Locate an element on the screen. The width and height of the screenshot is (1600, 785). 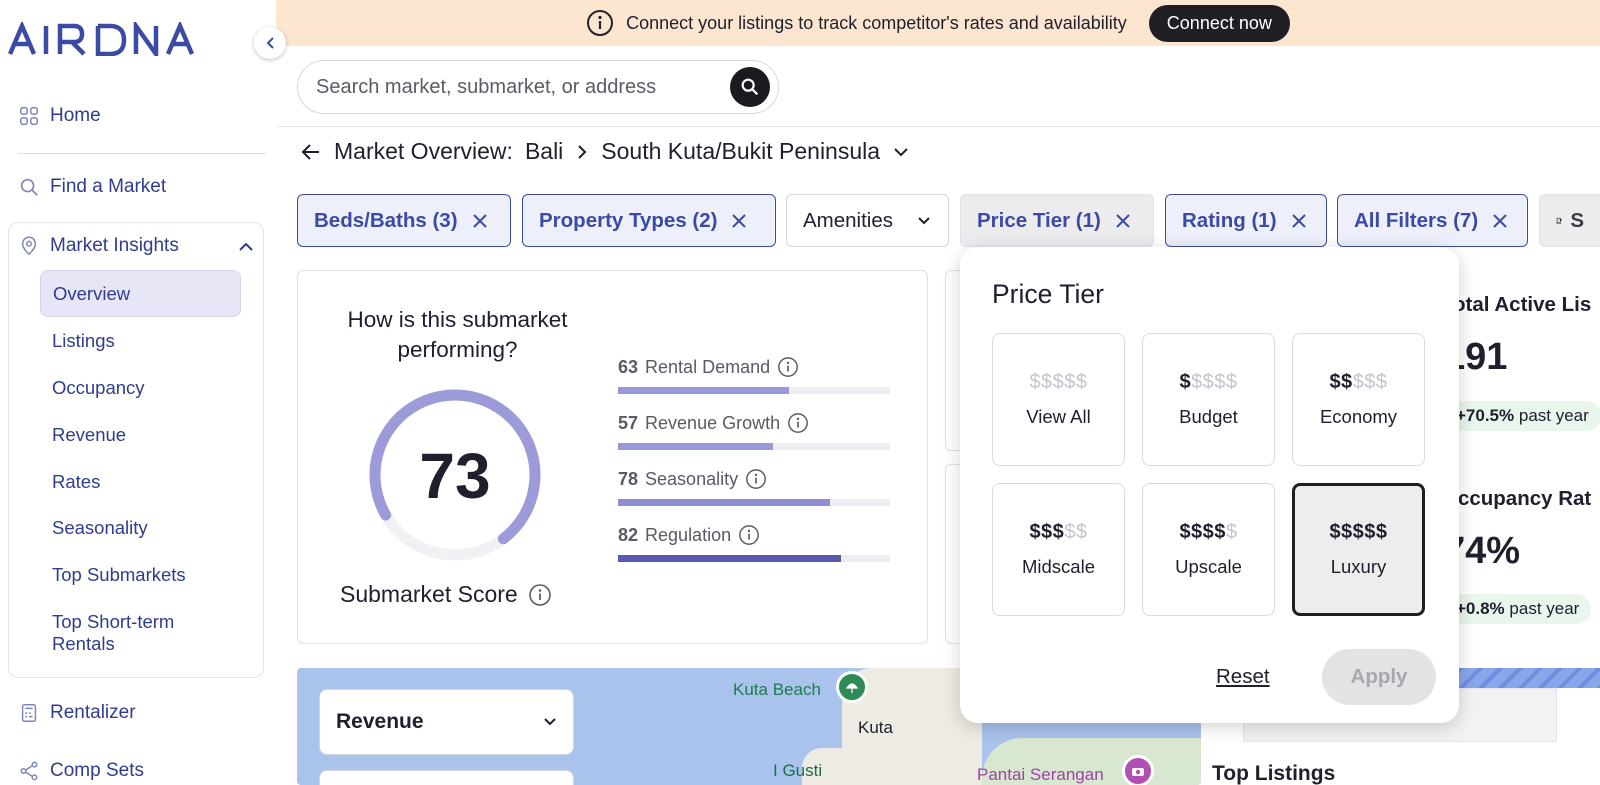
change-value: +70.5% is located at coordinates (1485, 415).